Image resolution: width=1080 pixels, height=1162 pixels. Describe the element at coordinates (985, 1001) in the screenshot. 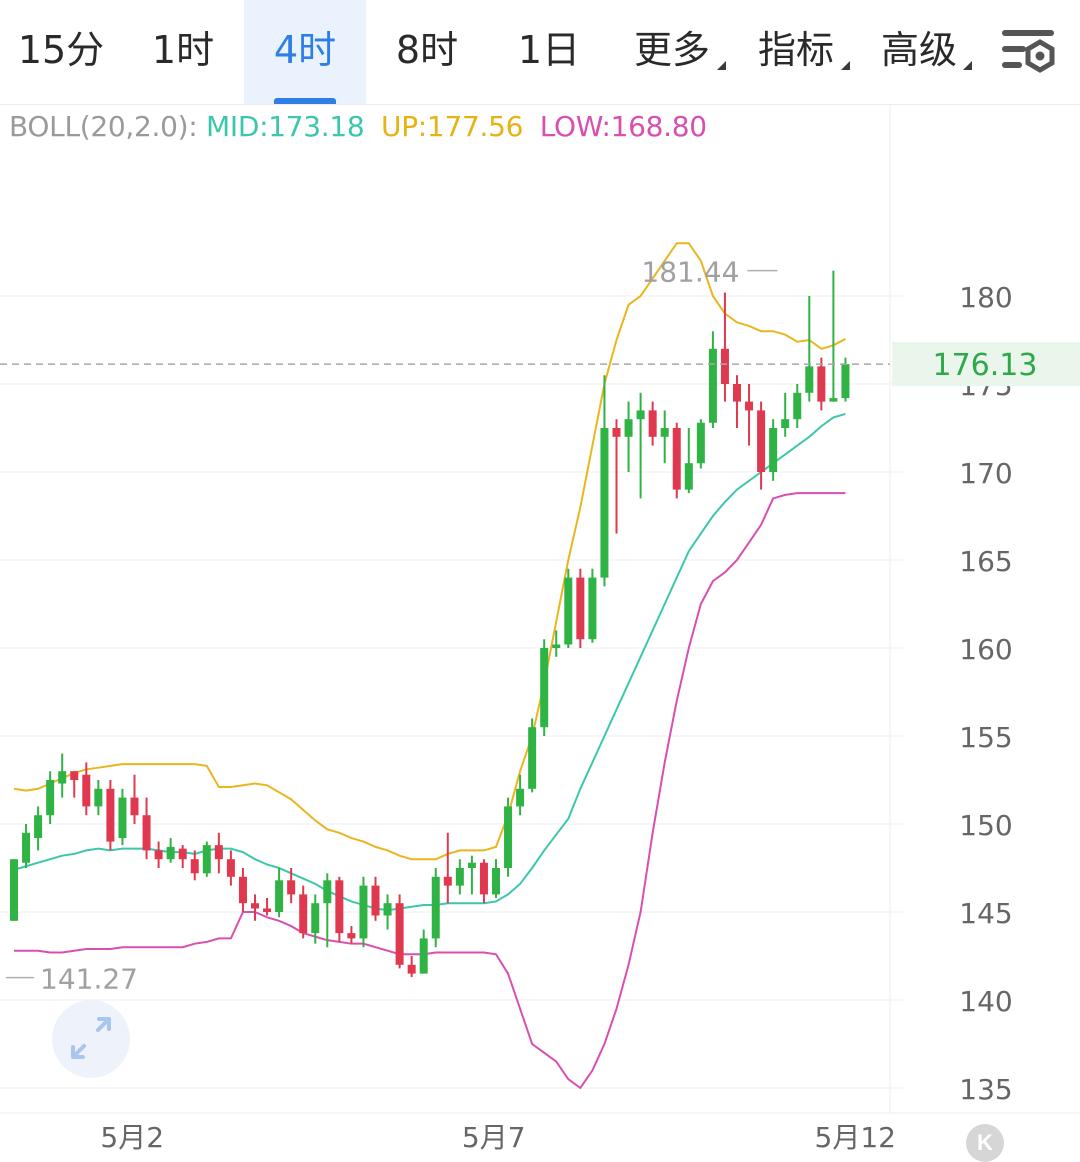

I see `y-tick-label: 140` at that location.